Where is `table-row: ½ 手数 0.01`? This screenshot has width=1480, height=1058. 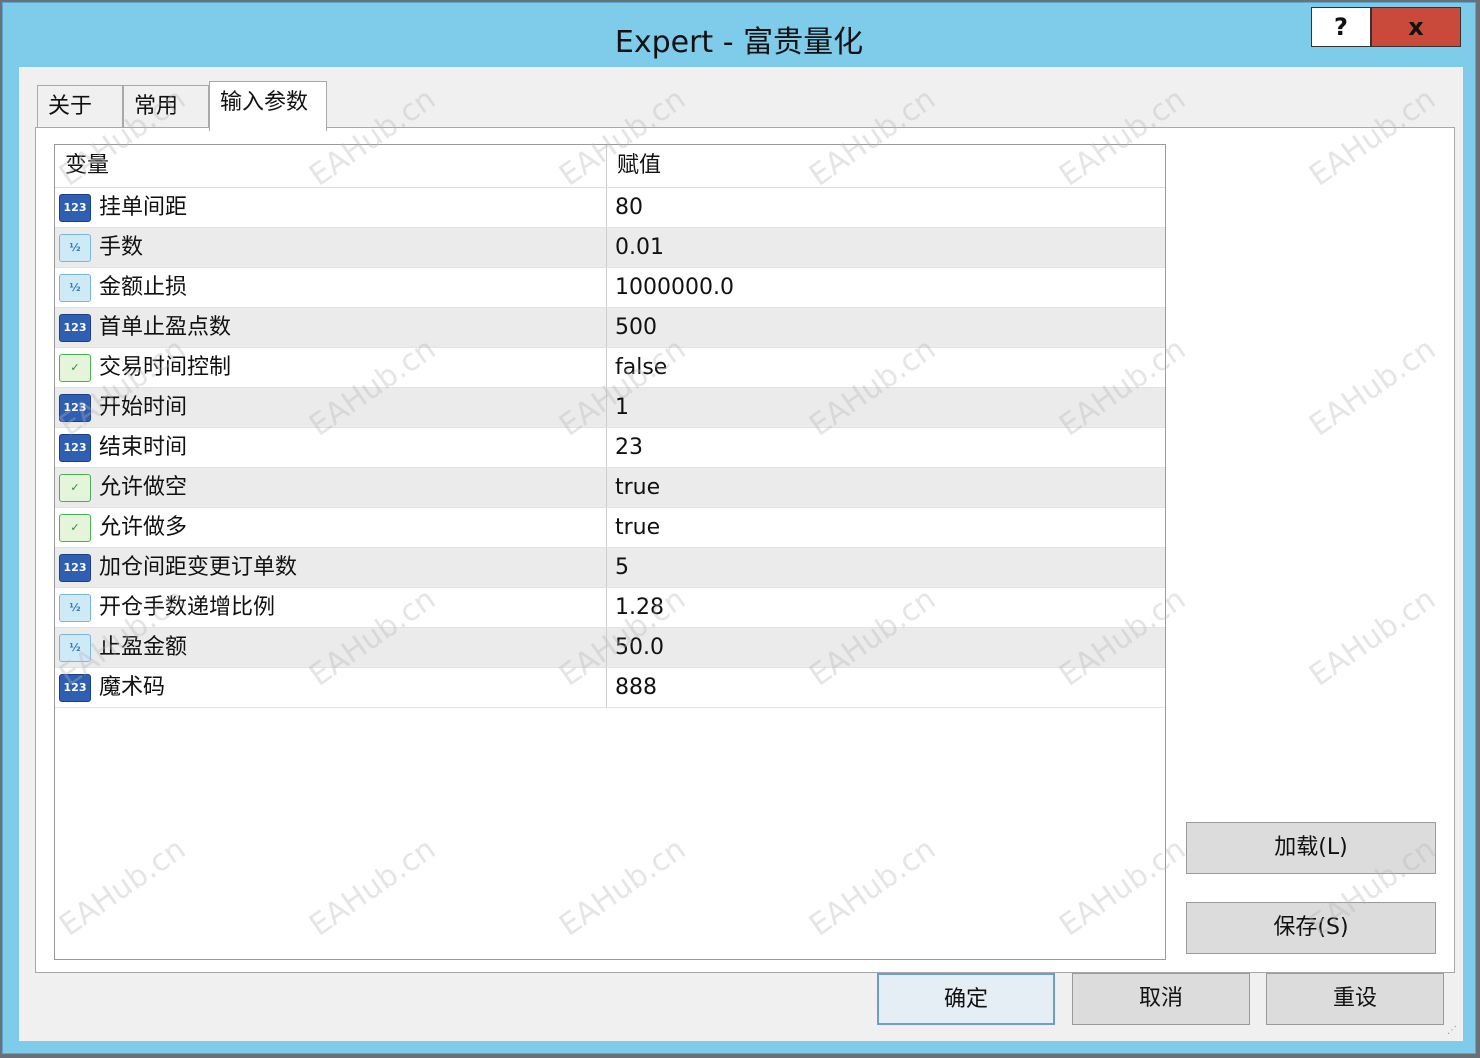
table-row: ½ 手数 0.01 is located at coordinates (610, 248).